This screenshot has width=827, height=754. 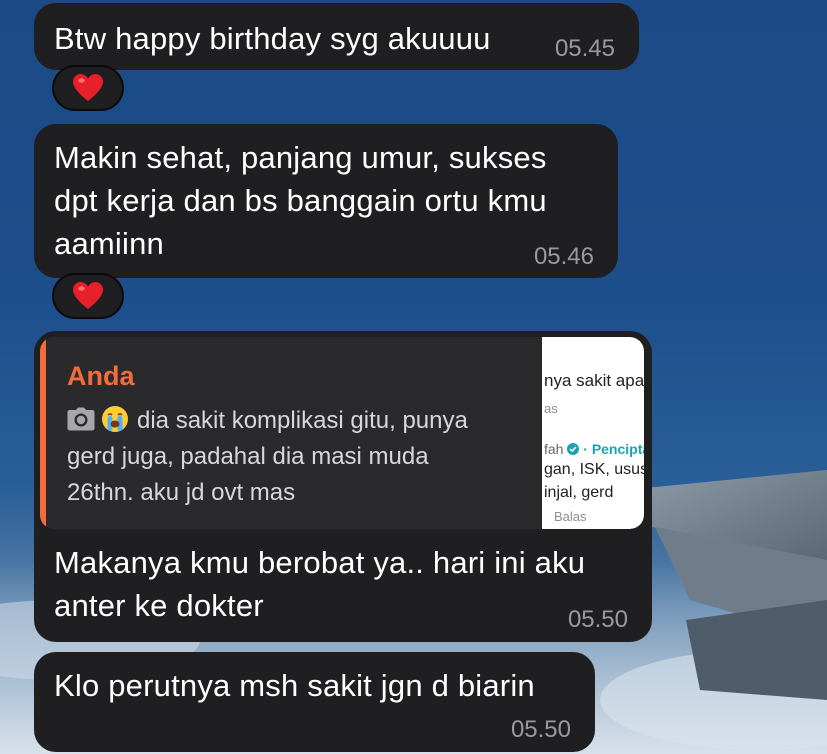 I want to click on thumbnail-text-line: nya sakit apa?, so click(x=594, y=380).